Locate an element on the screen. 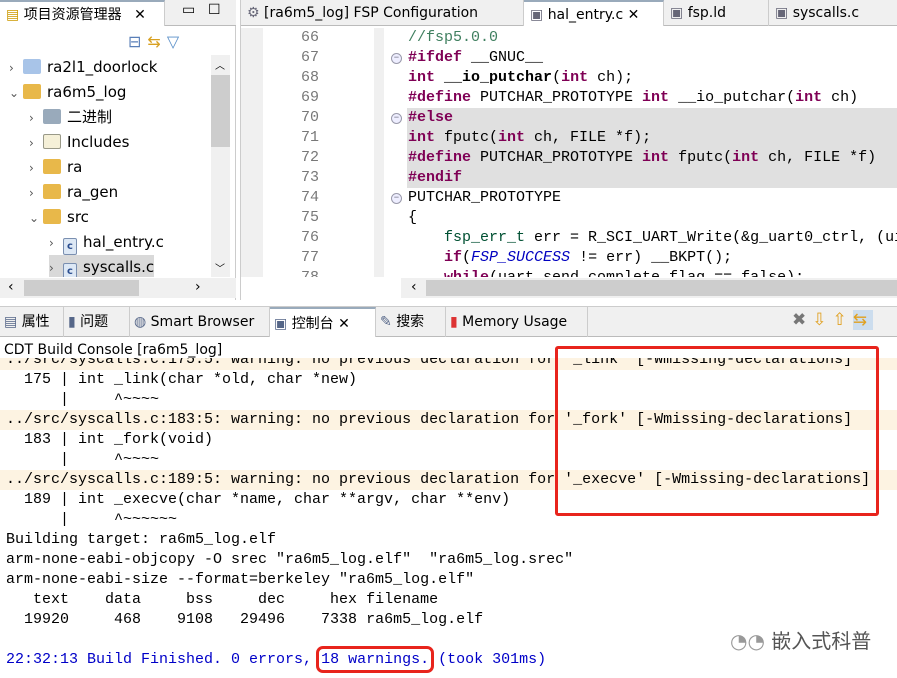 This screenshot has width=897, height=678. tree-horizontal-scrollbar: ‹ › is located at coordinates (118, 288).